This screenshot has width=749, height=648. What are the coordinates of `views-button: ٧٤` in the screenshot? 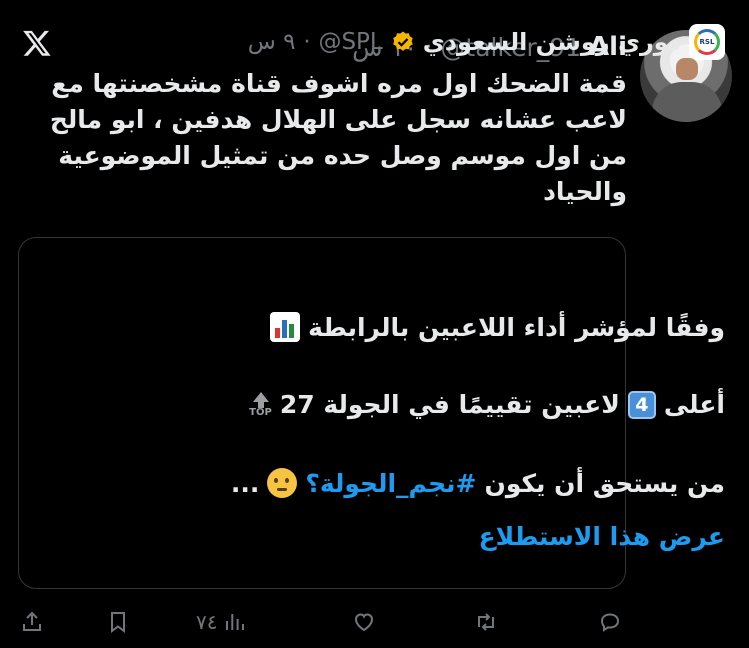 It's located at (221, 622).